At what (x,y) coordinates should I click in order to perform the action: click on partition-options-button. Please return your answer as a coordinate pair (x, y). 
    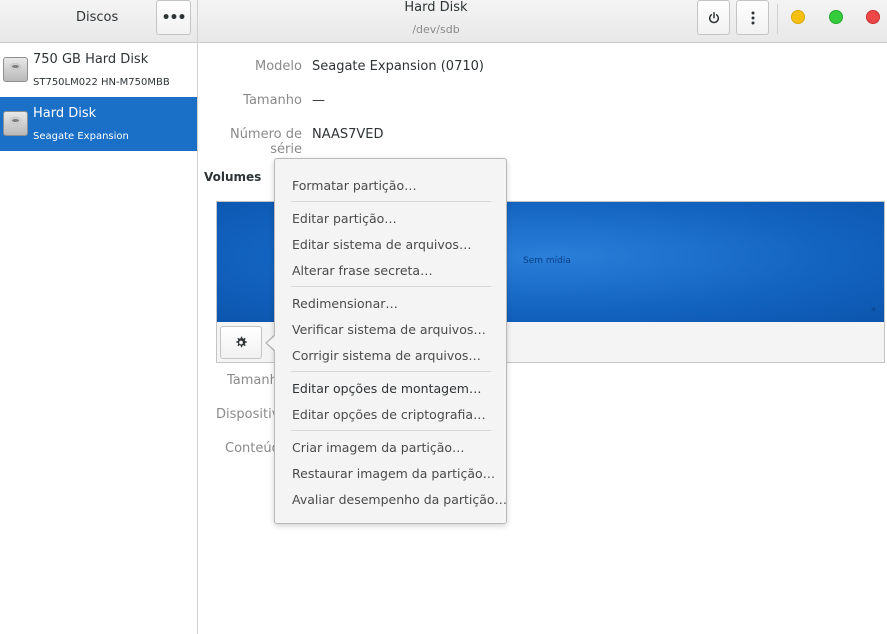
    Looking at the image, I should click on (241, 342).